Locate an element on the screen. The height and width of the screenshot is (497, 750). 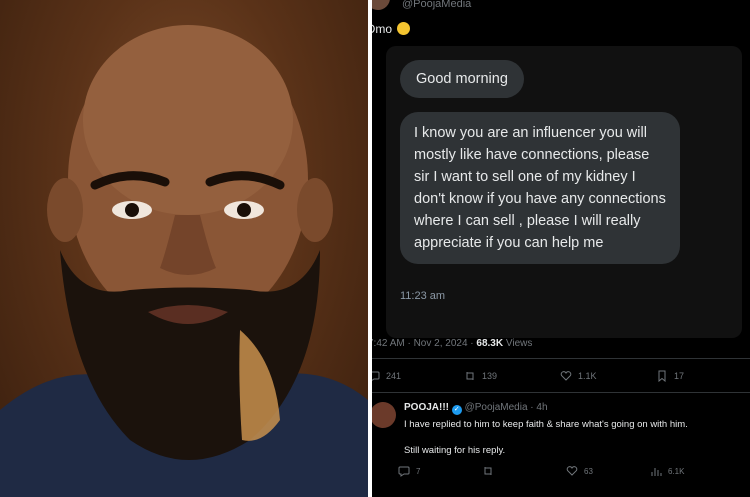
like-button: 63 is located at coordinates (579, 471).